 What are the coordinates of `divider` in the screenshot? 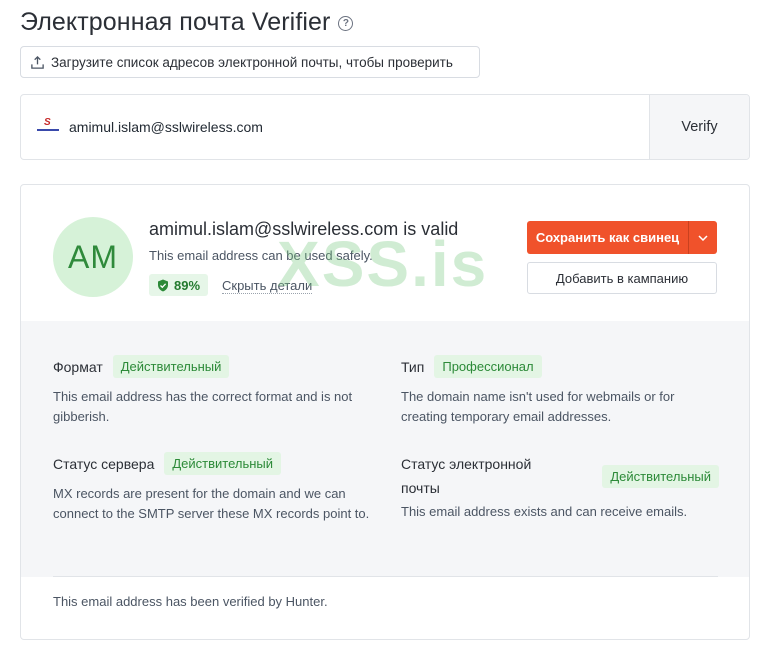 It's located at (385, 576).